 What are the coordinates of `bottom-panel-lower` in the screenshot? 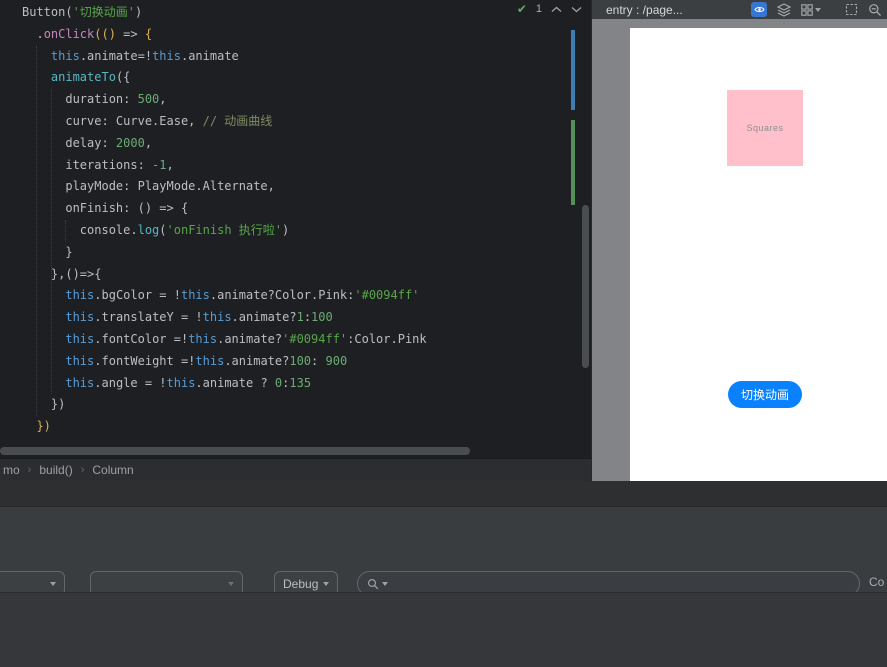 It's located at (443, 629).